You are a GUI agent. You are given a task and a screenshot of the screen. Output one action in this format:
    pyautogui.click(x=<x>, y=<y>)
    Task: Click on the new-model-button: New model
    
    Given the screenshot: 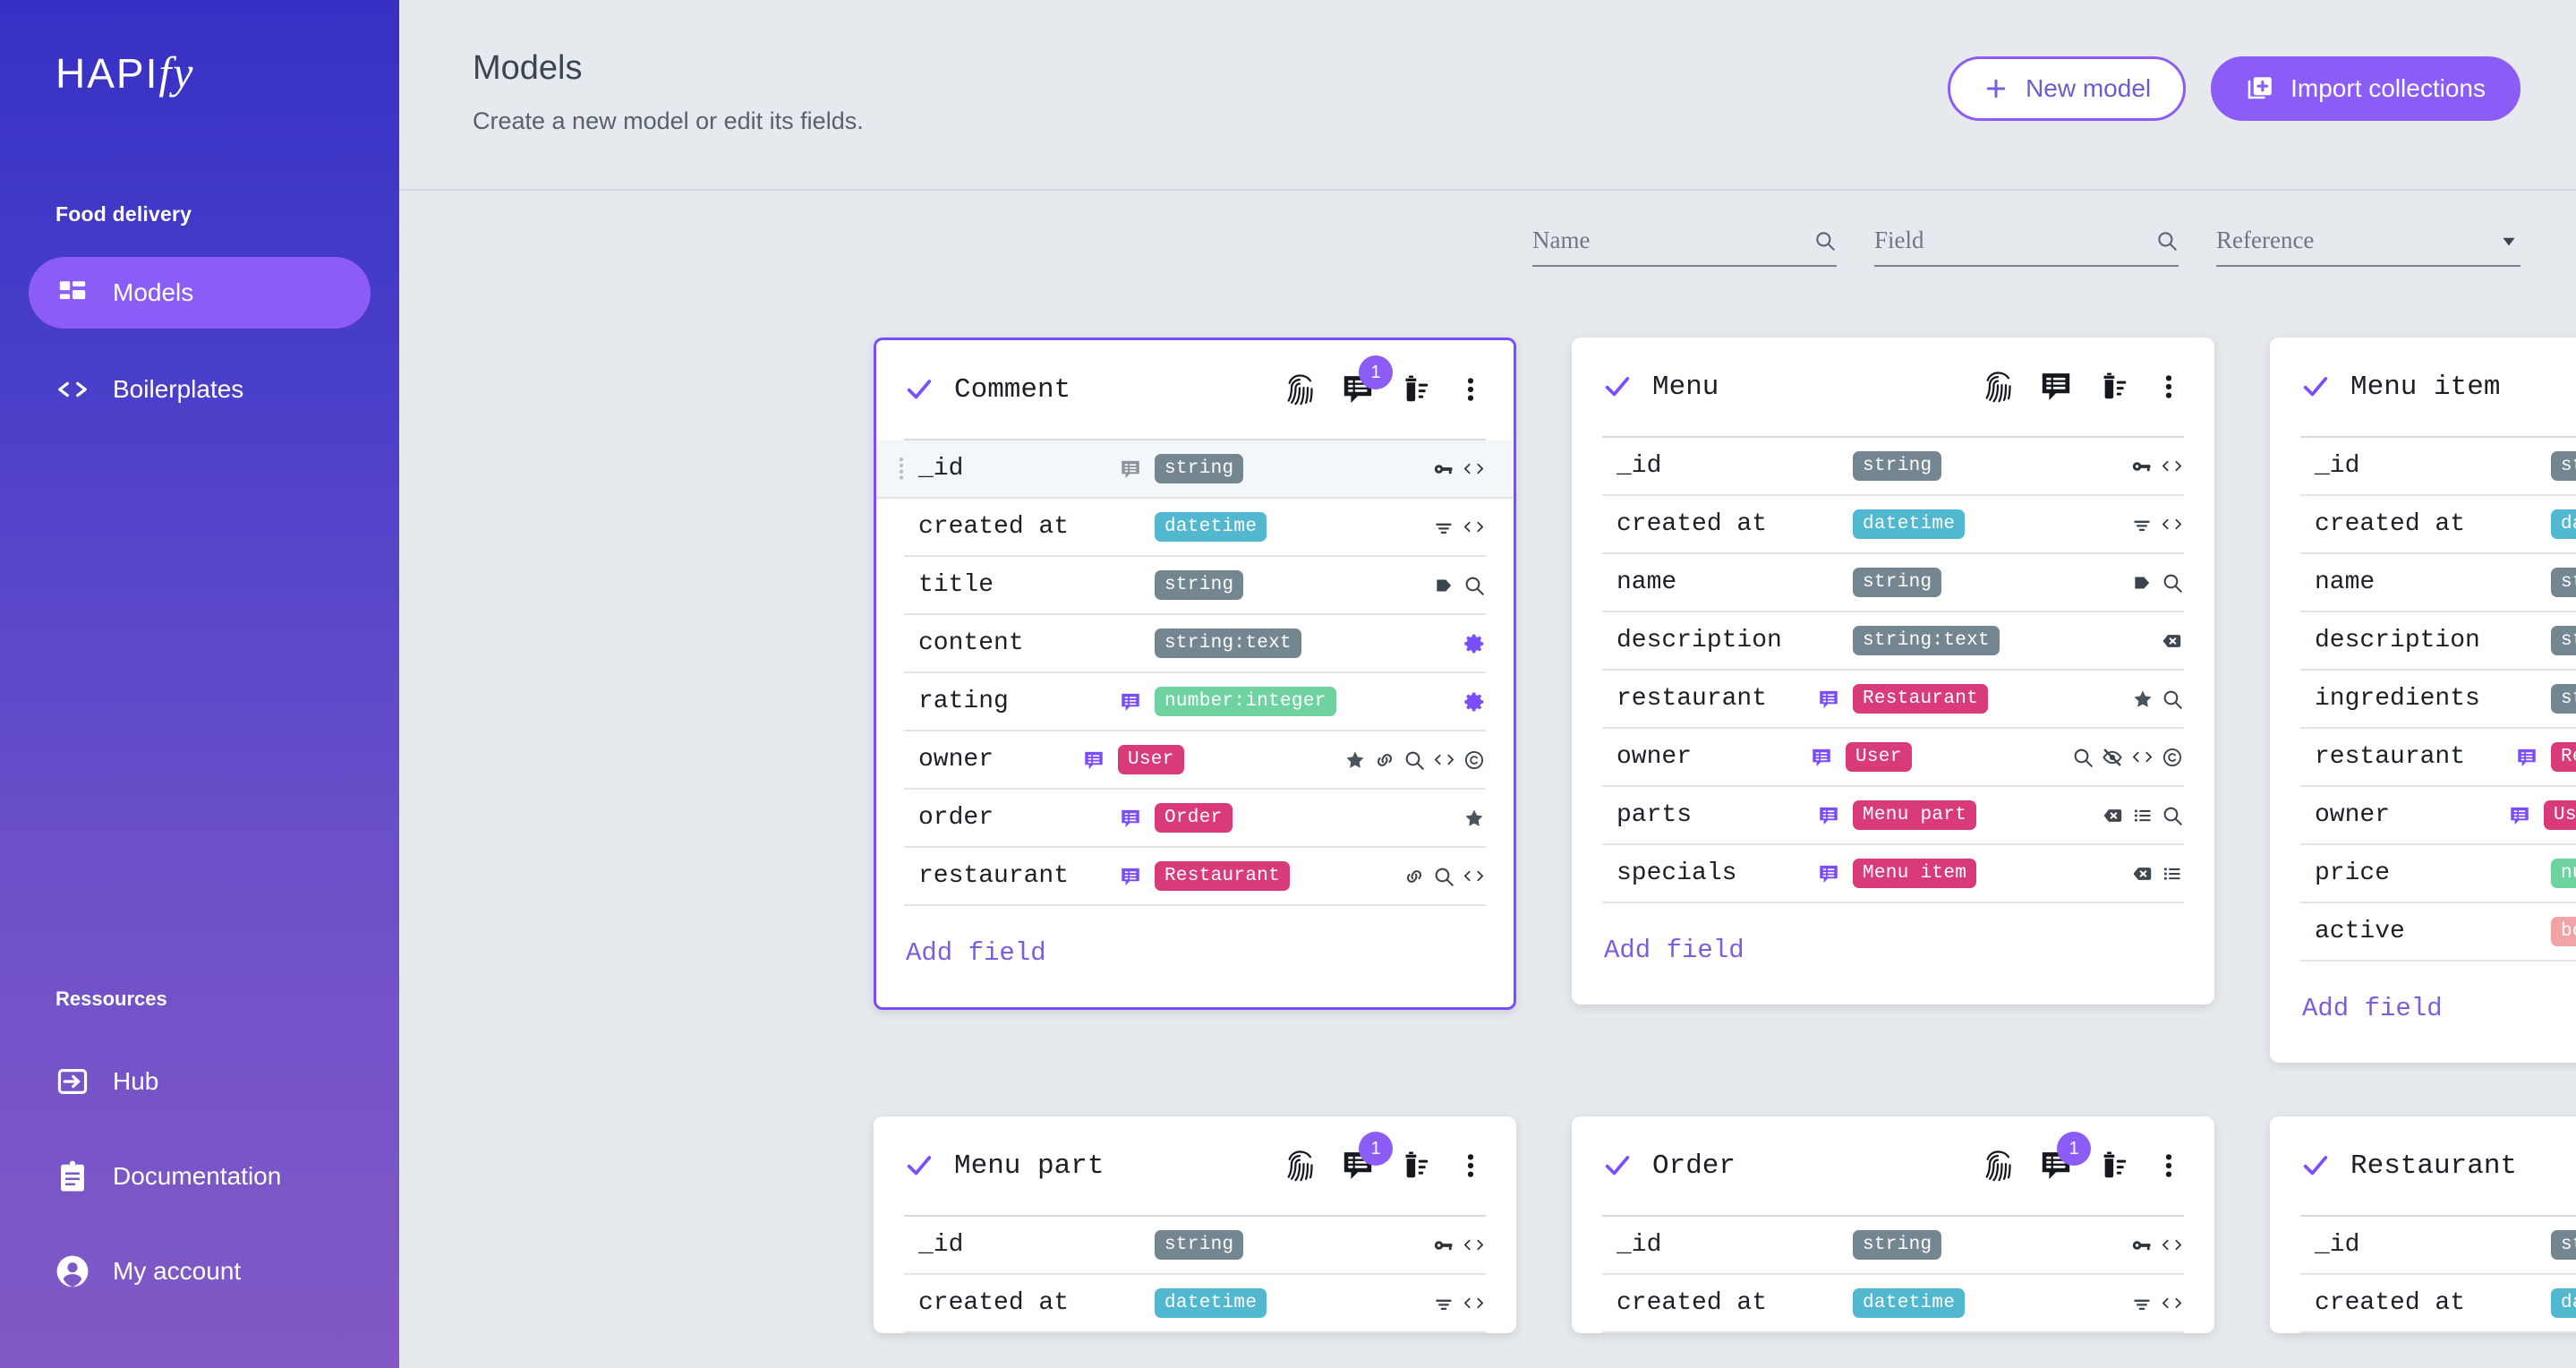 What is the action you would take?
    pyautogui.click(x=2067, y=88)
    